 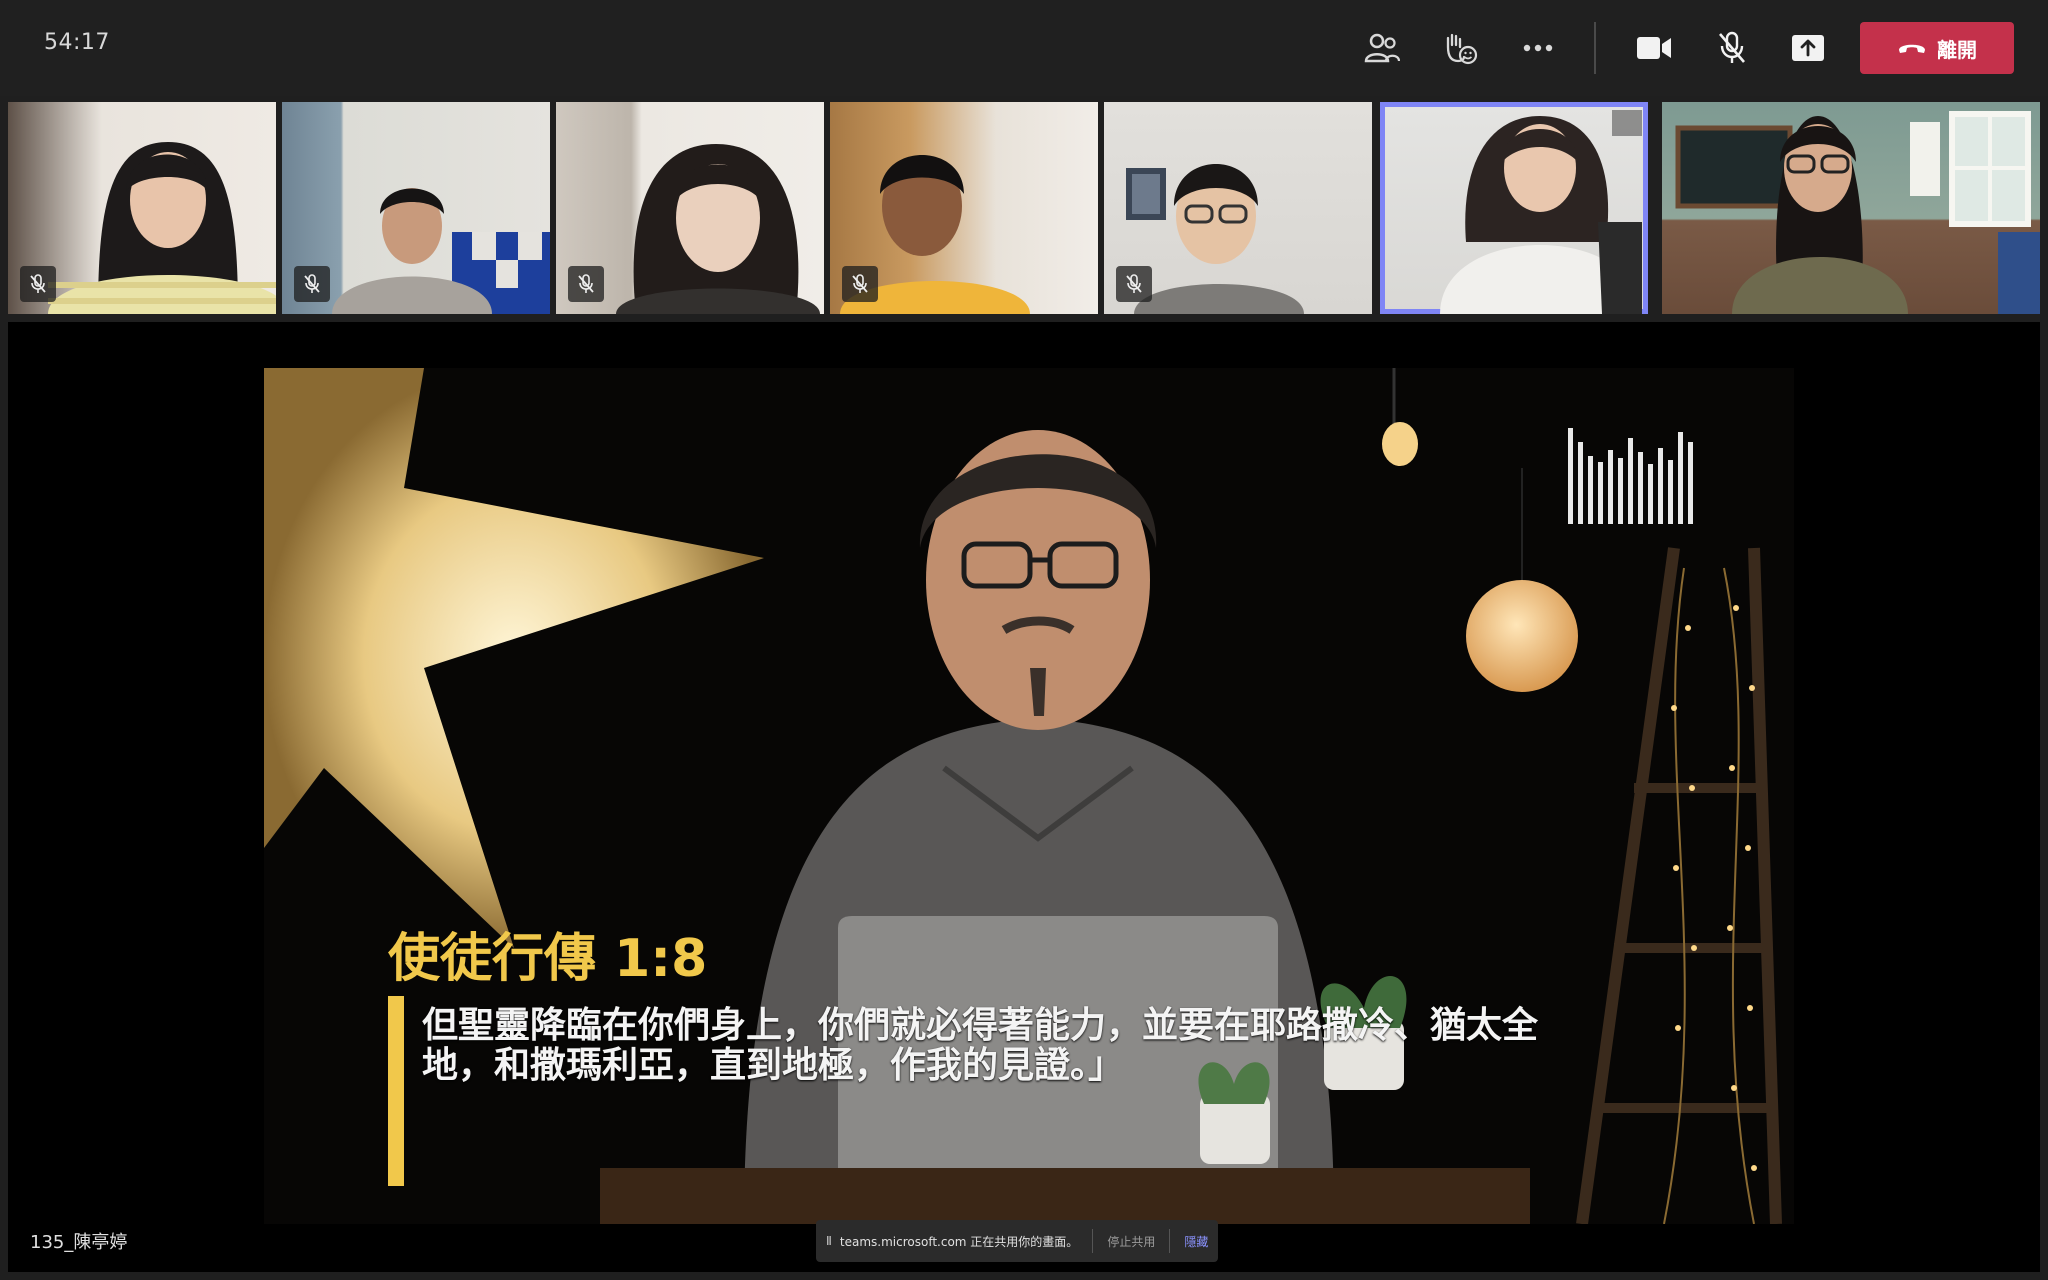 I want to click on phone-icon, so click(x=1912, y=48).